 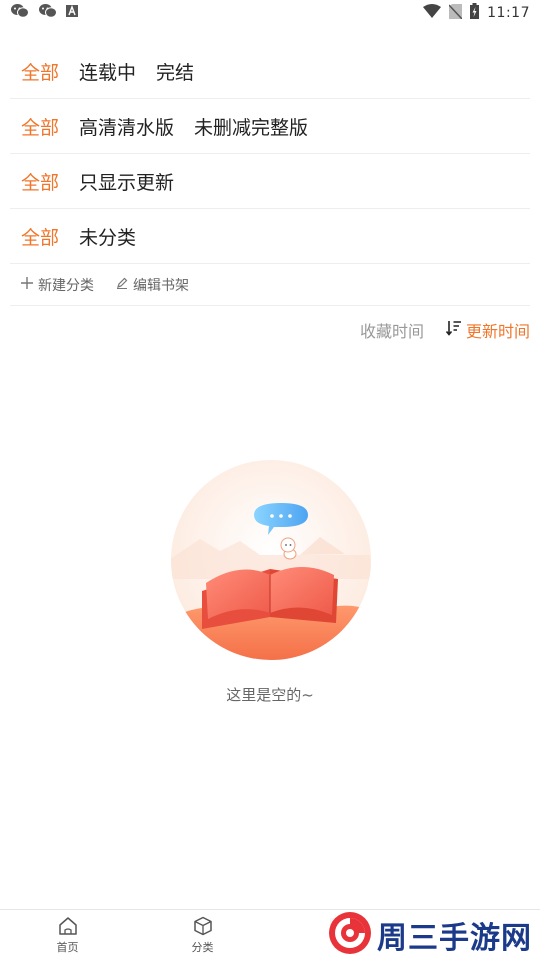 What do you see at coordinates (251, 126) in the screenshot?
I see `filter-option-uncut: 未删减完整版` at bounding box center [251, 126].